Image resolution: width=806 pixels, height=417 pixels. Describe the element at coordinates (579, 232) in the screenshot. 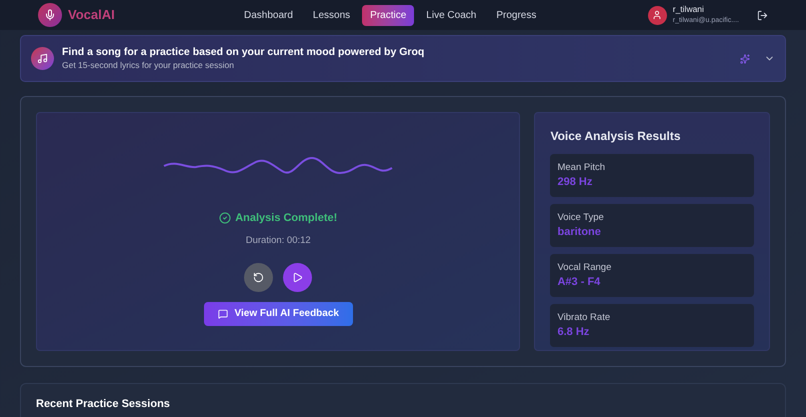

I see `stat-value: baritone` at that location.